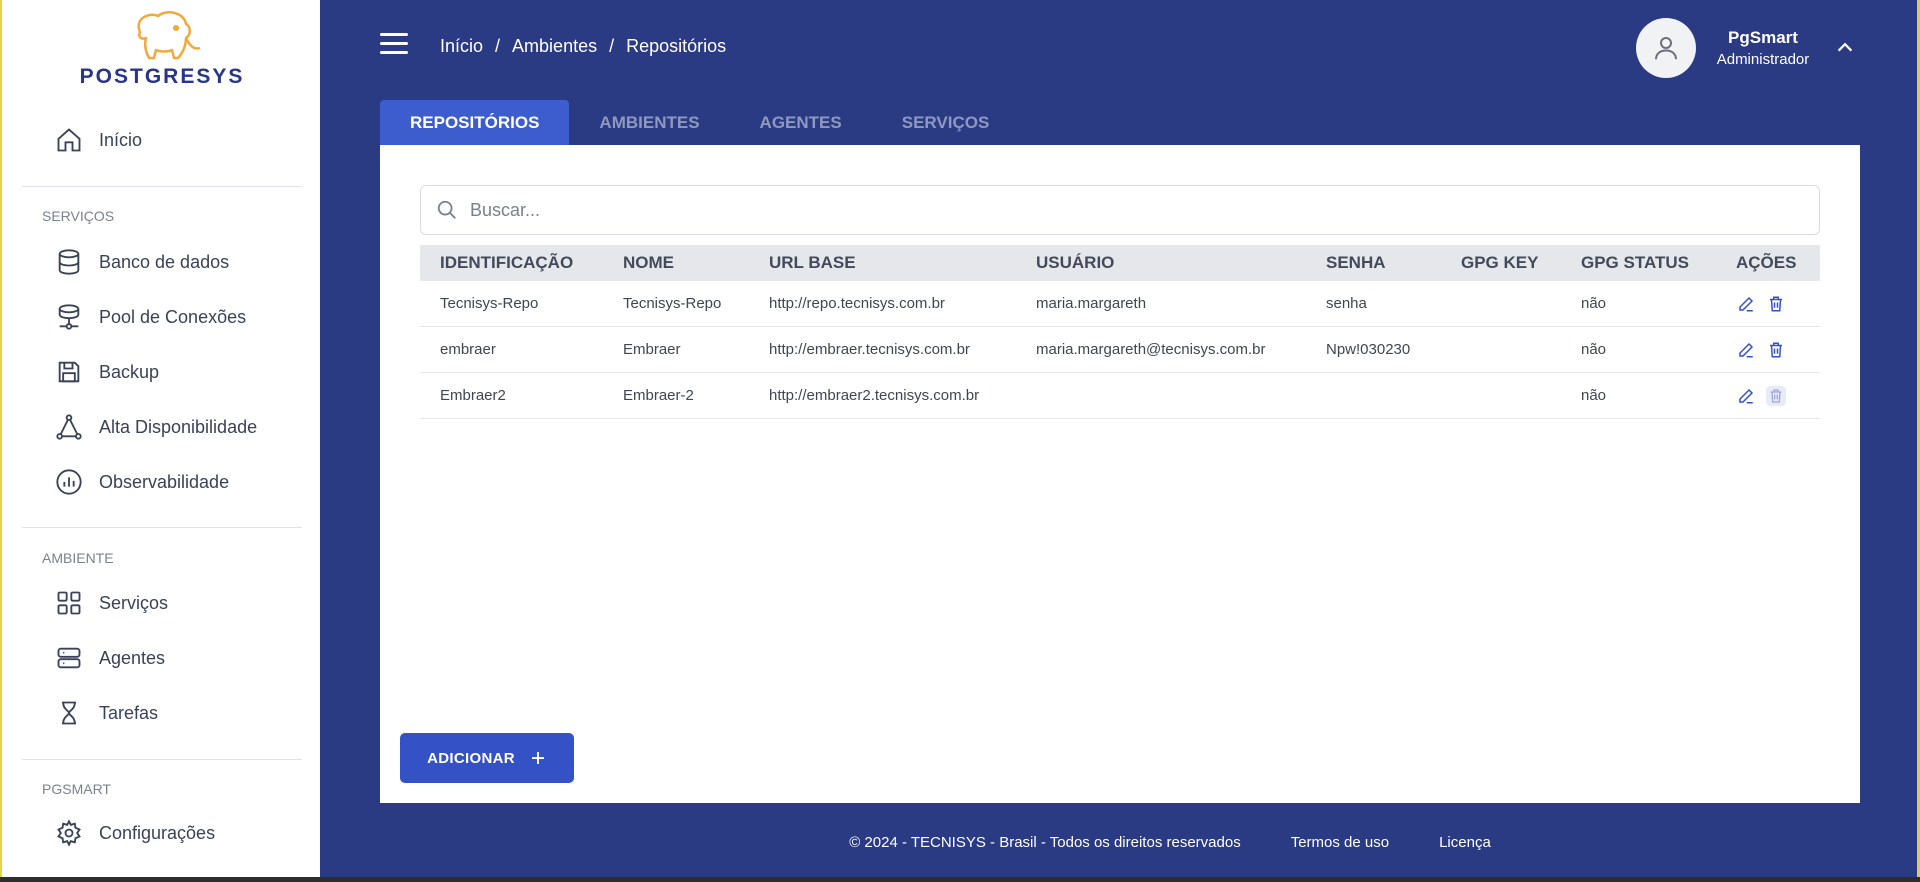 This screenshot has width=1920, height=882. I want to click on column-header: SENHA, so click(1373, 263).